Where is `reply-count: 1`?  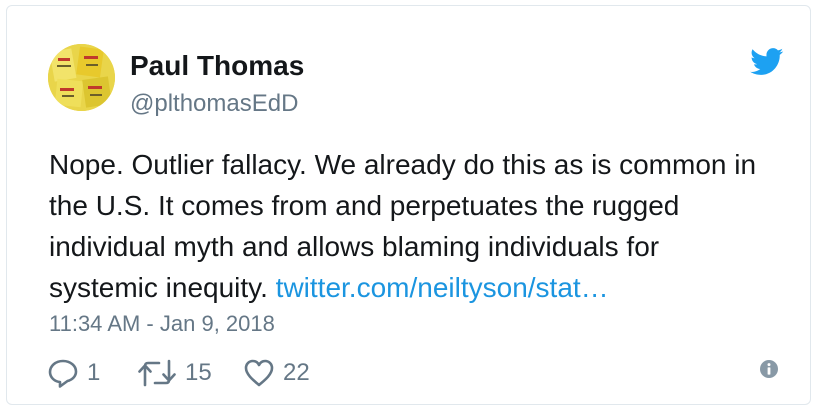
reply-count: 1 is located at coordinates (94, 372).